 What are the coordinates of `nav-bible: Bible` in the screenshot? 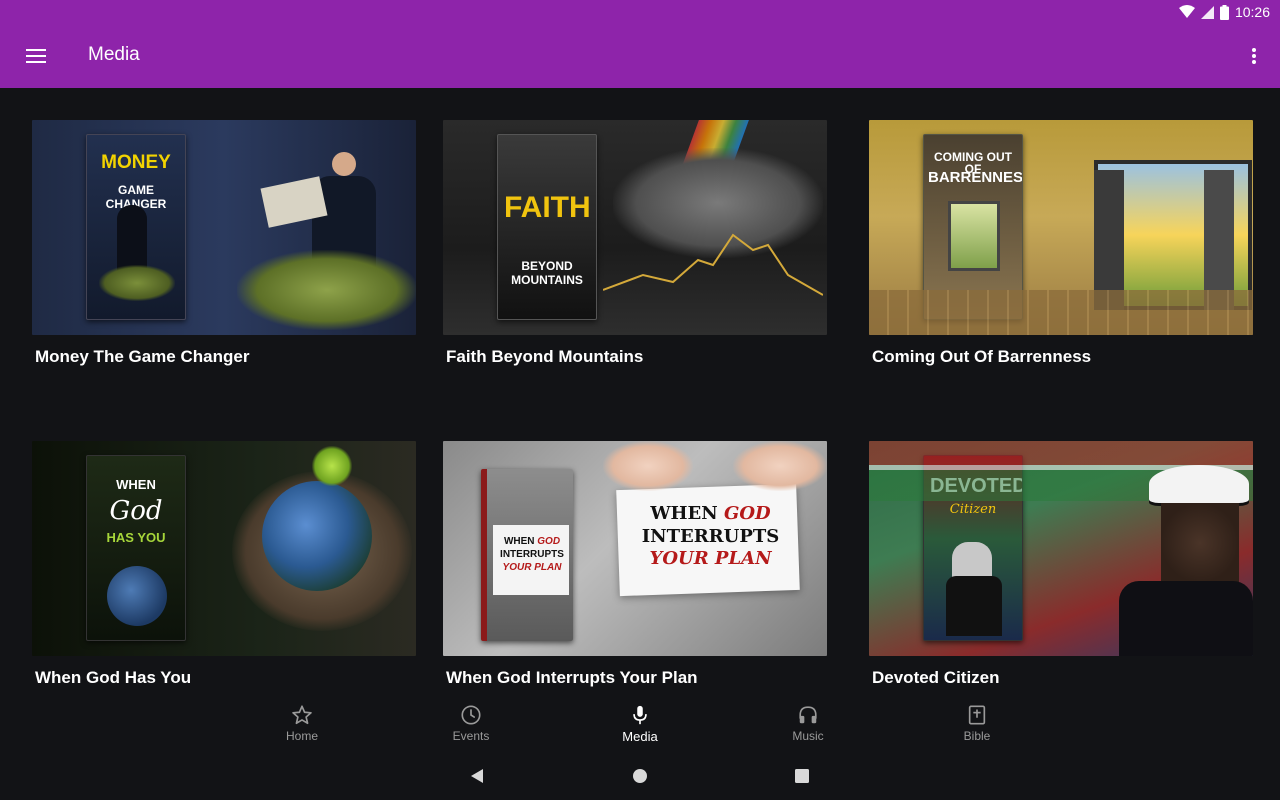 It's located at (977, 727).